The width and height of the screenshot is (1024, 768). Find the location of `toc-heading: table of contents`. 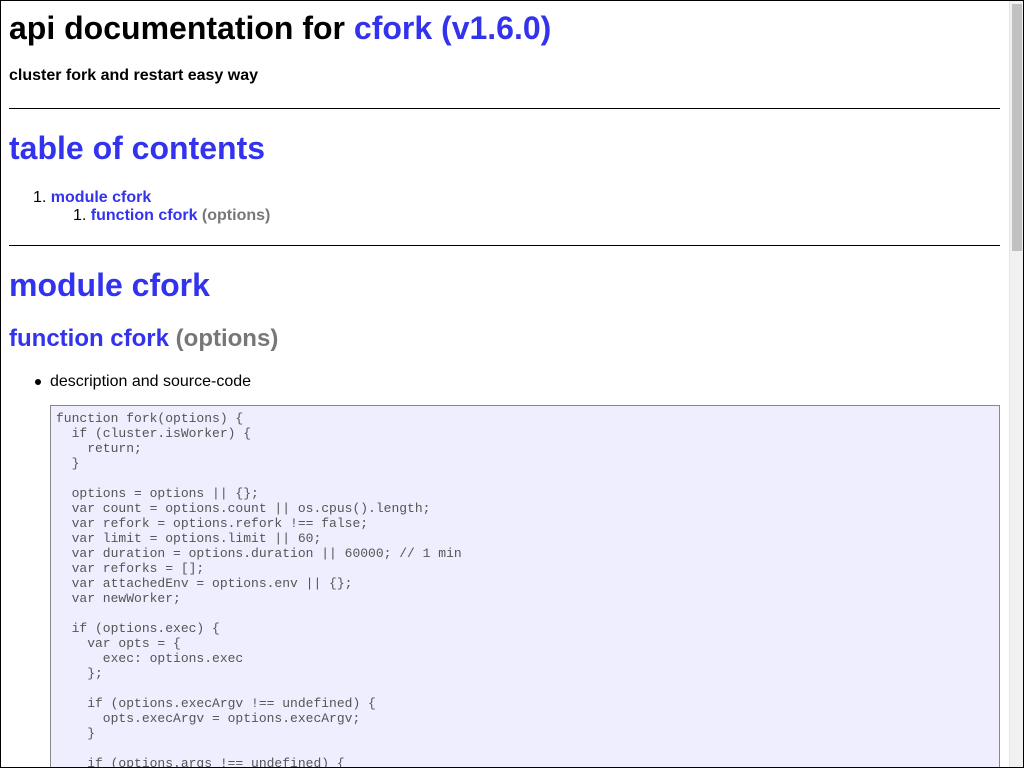

toc-heading: table of contents is located at coordinates (137, 148).